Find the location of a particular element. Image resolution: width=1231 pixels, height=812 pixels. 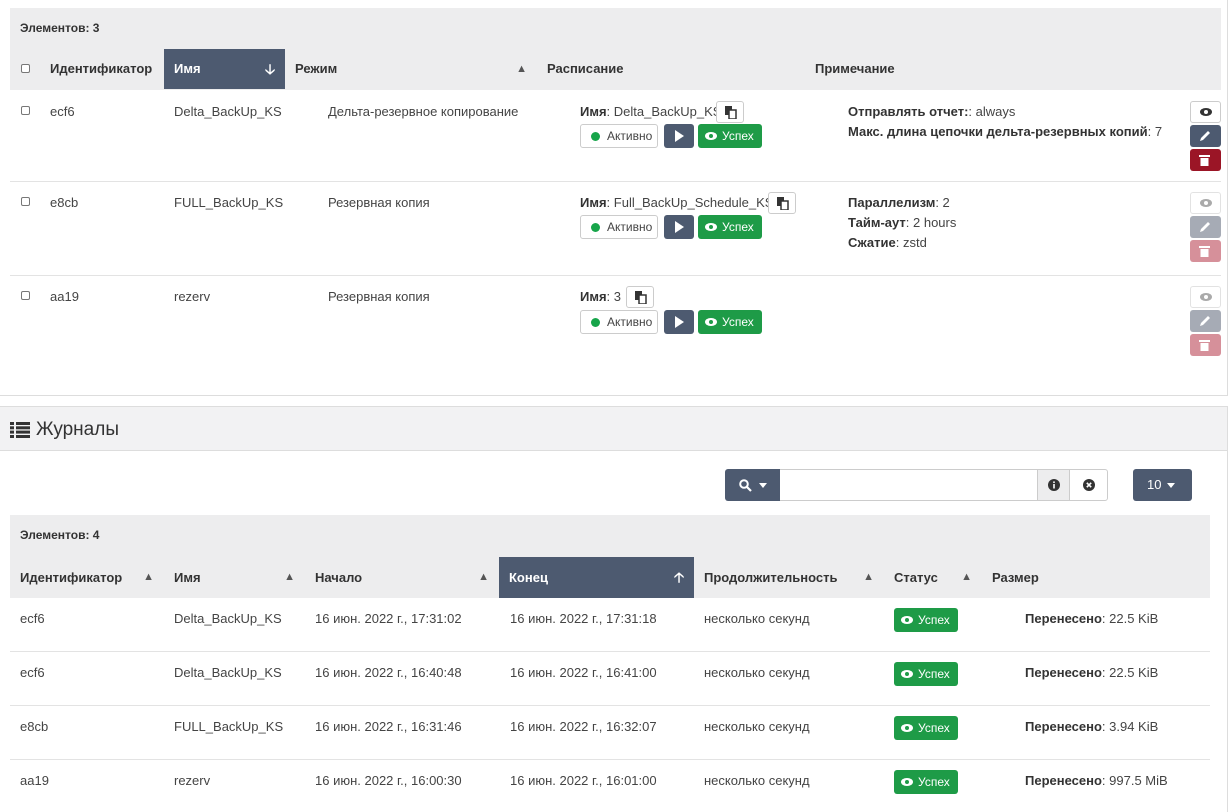

column-duration: Продолжительность ▲ is located at coordinates (789, 577).